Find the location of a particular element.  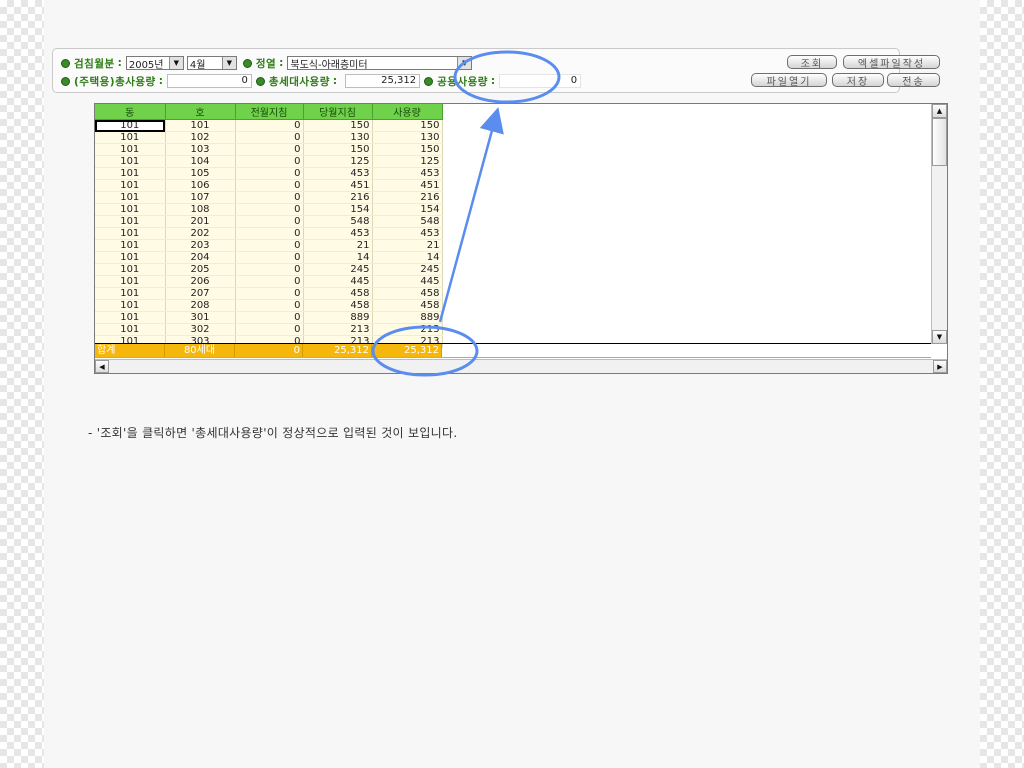

table-cell: 104 is located at coordinates (200, 161).